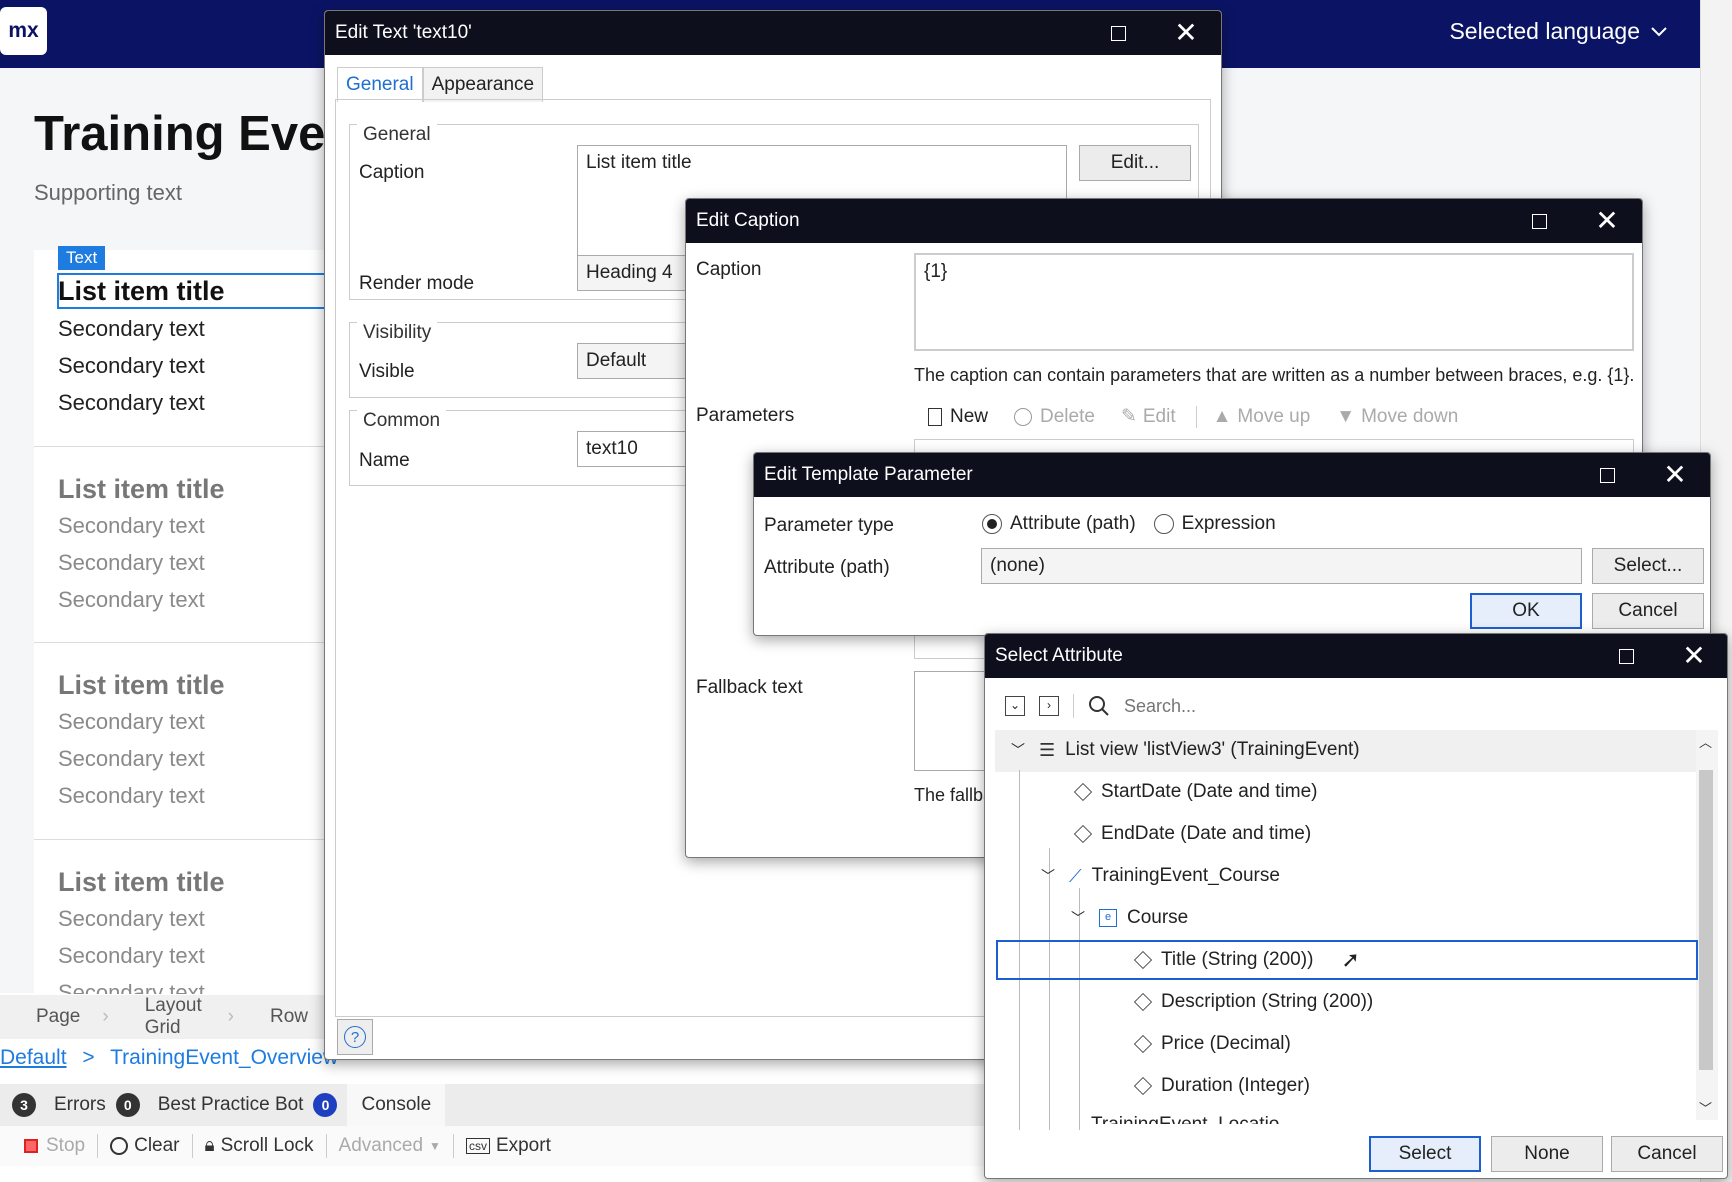  I want to click on scroll-down-icon: ﹀, so click(1705, 1107).